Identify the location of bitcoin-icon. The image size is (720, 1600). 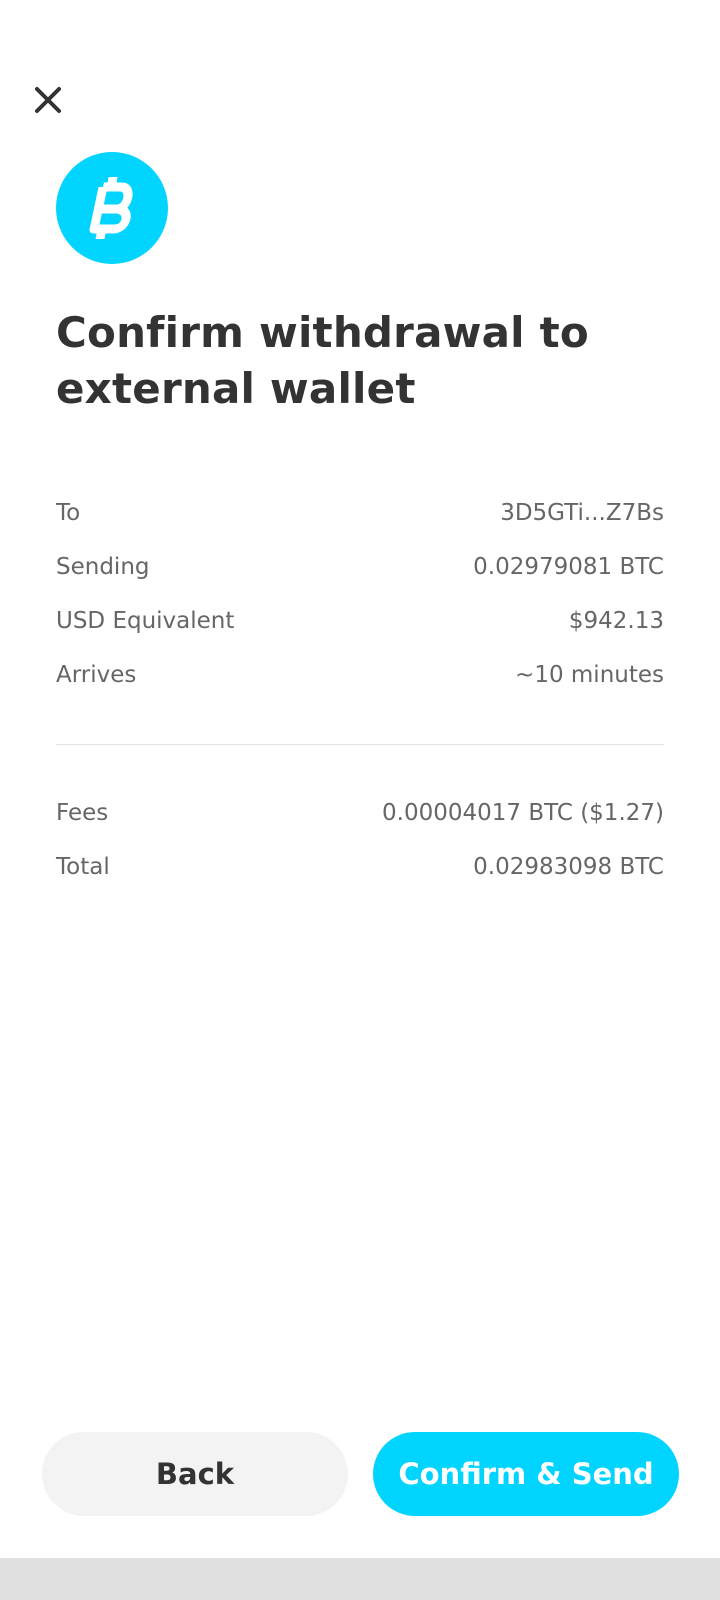
(111, 208).